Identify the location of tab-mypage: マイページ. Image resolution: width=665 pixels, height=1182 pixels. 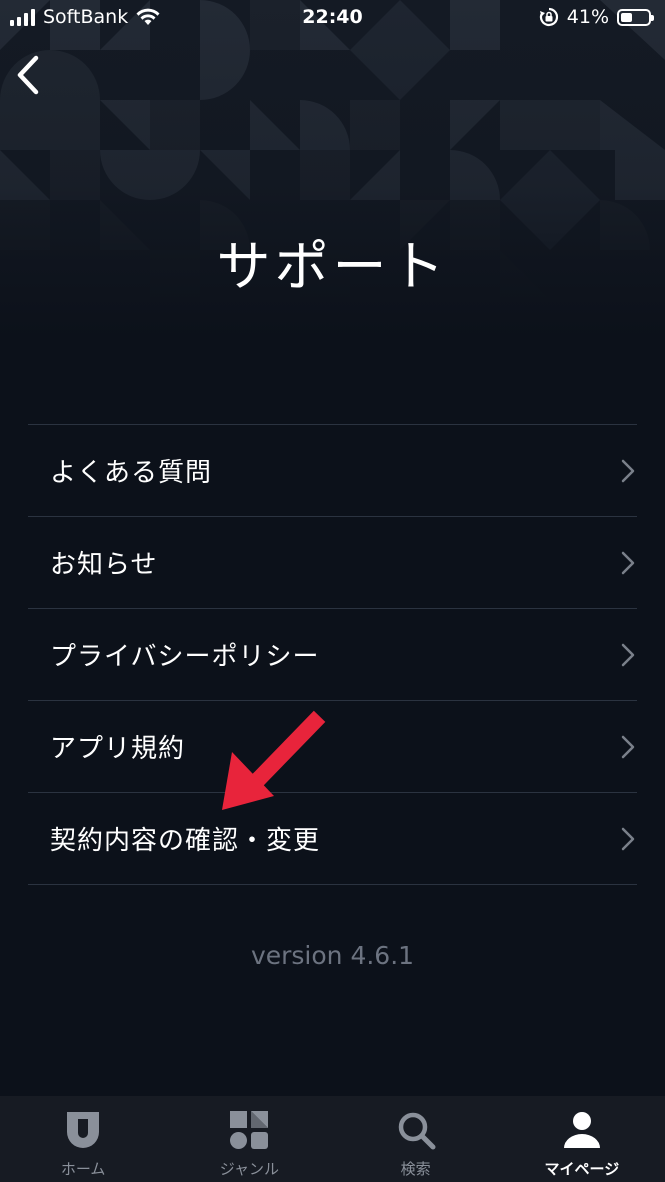
(582, 1139).